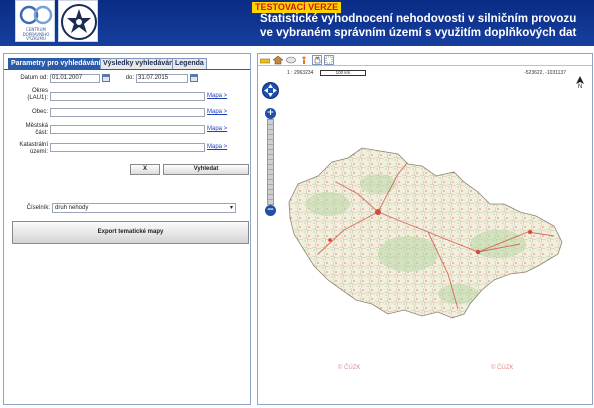 The width and height of the screenshot is (594, 408). Describe the element at coordinates (231, 208) in the screenshot. I see `chevron-down-icon: ▾` at that location.